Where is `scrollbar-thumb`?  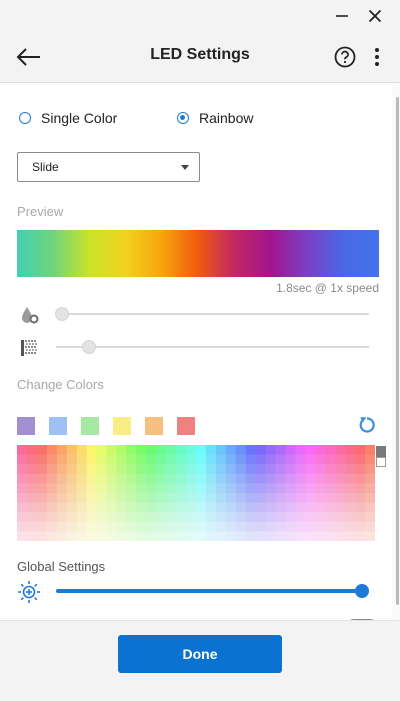
scrollbar-thumb is located at coordinates (397, 351).